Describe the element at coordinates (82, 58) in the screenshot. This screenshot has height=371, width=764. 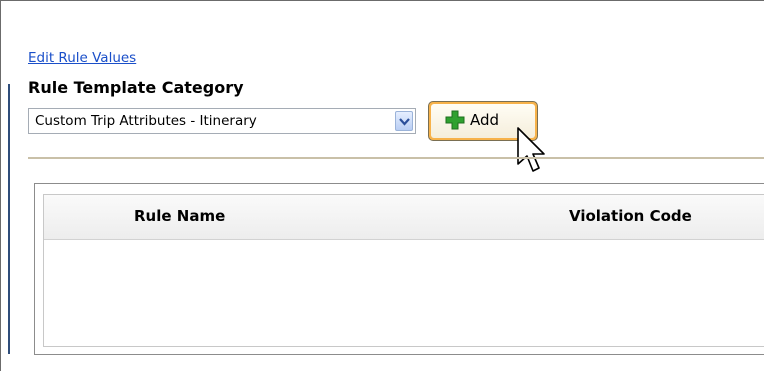
I see `edit-rule-values-link: Edit Rule Values` at that location.